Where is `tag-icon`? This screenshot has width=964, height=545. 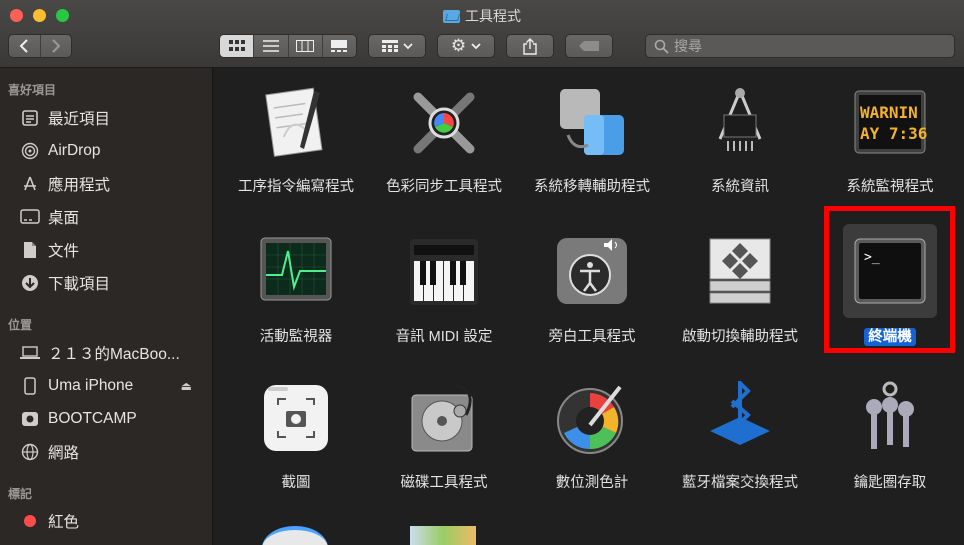 tag-icon is located at coordinates (589, 46).